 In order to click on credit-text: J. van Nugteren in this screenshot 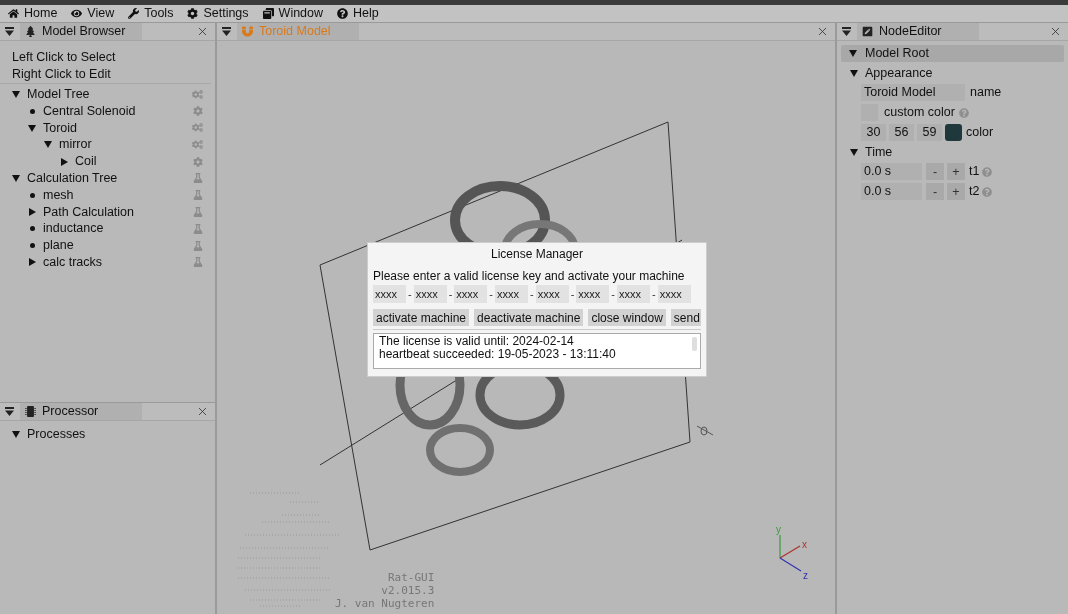, I will do `click(385, 603)`.